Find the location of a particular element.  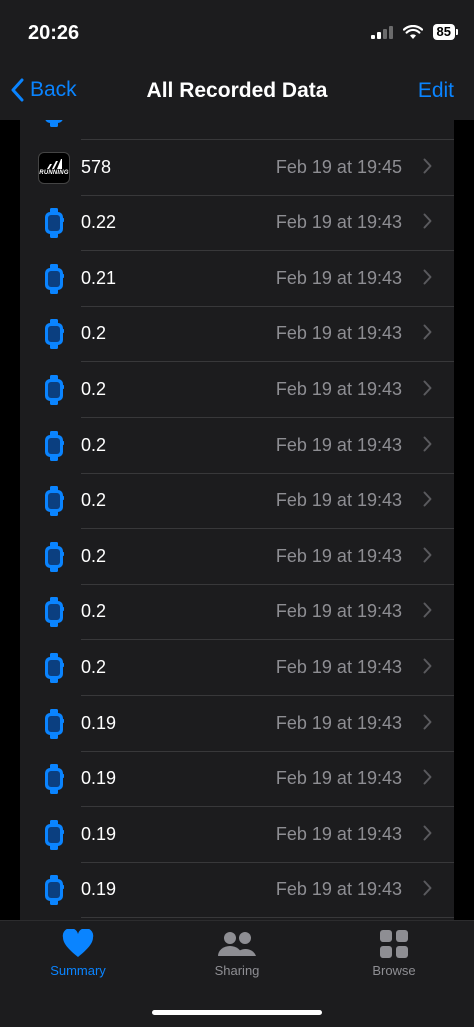

home-indicator is located at coordinates (237, 1012).